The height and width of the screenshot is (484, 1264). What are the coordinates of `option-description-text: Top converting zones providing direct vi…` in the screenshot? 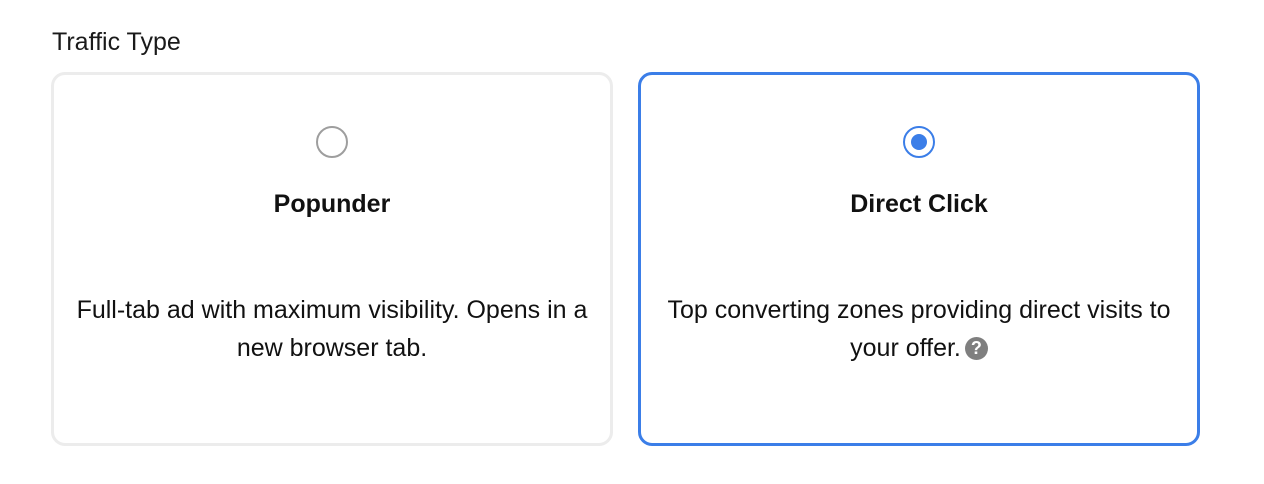 It's located at (919, 329).